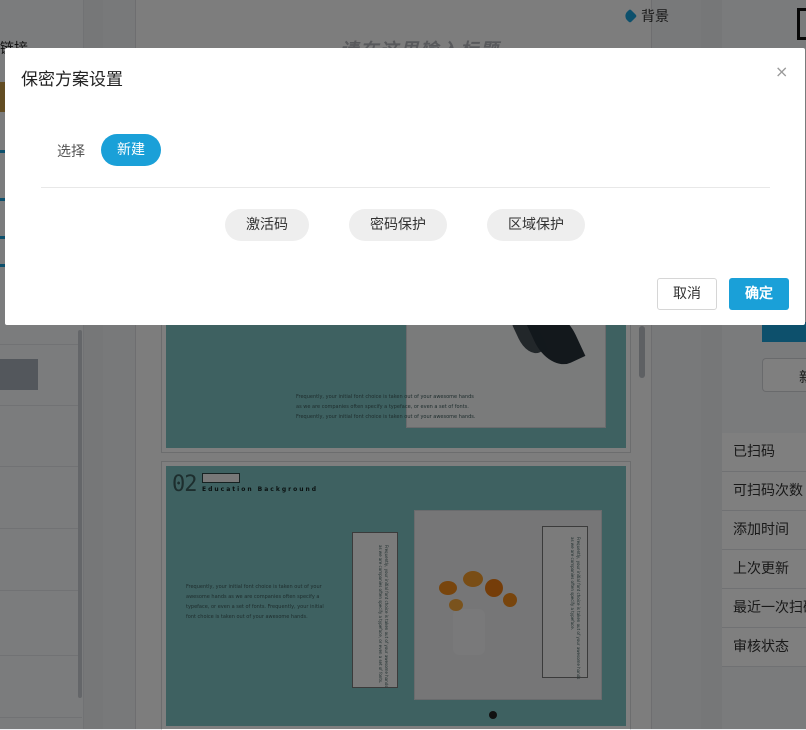 This screenshot has width=806, height=730. What do you see at coordinates (781, 71) in the screenshot?
I see `close-icon: ×` at bounding box center [781, 71].